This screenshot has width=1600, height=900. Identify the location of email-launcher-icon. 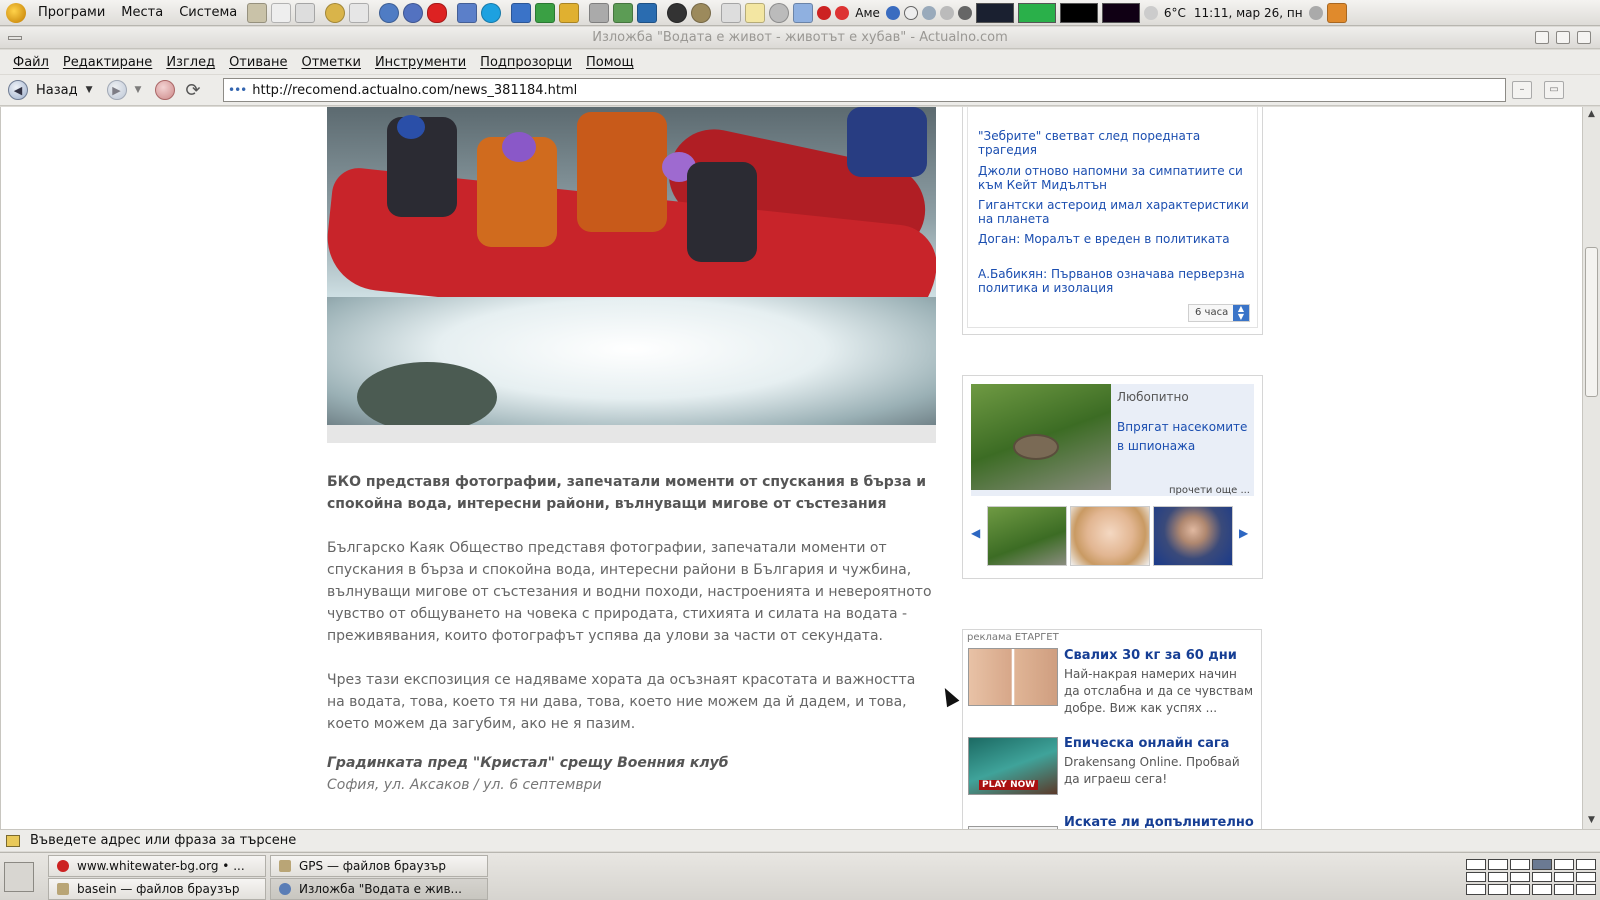
(413, 12).